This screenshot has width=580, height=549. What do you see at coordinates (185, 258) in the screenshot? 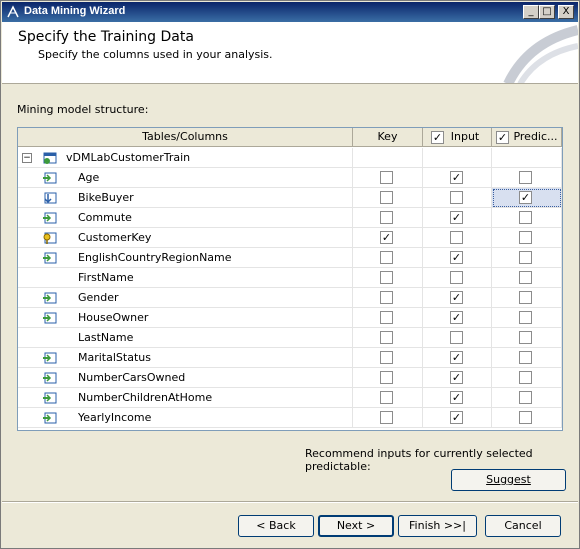
I see `column-name-cell: EnglishCountryRegionName` at bounding box center [185, 258].